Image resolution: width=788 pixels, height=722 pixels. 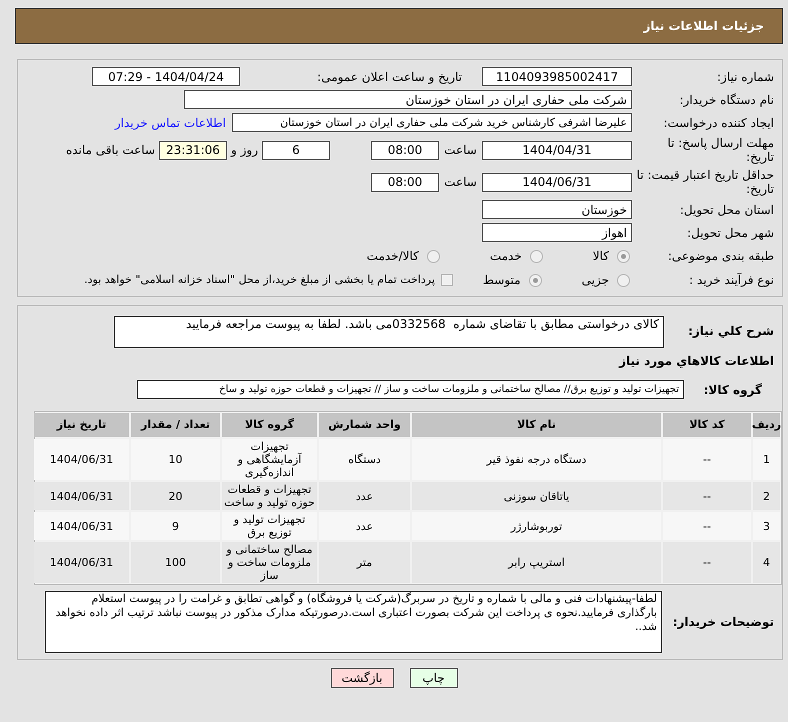 I want to click on text-field: 1404/04/31, so click(x=557, y=150).